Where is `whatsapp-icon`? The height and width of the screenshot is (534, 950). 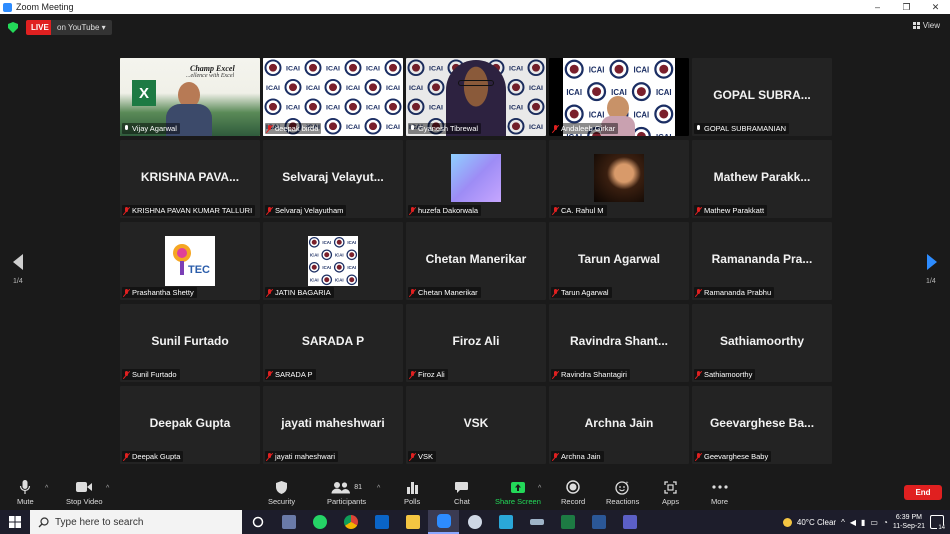
whatsapp-icon is located at coordinates (319, 522).